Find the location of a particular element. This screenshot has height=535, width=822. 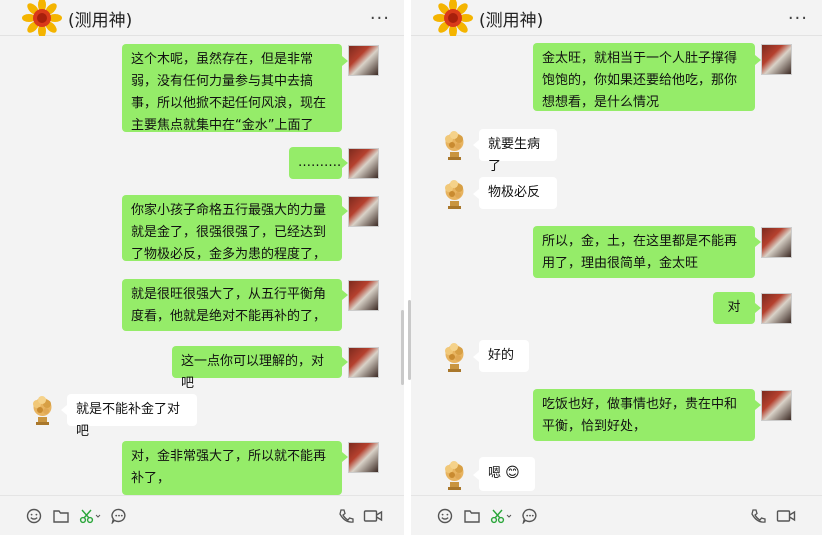

message-bubble-outgoing: 对 is located at coordinates (734, 308).